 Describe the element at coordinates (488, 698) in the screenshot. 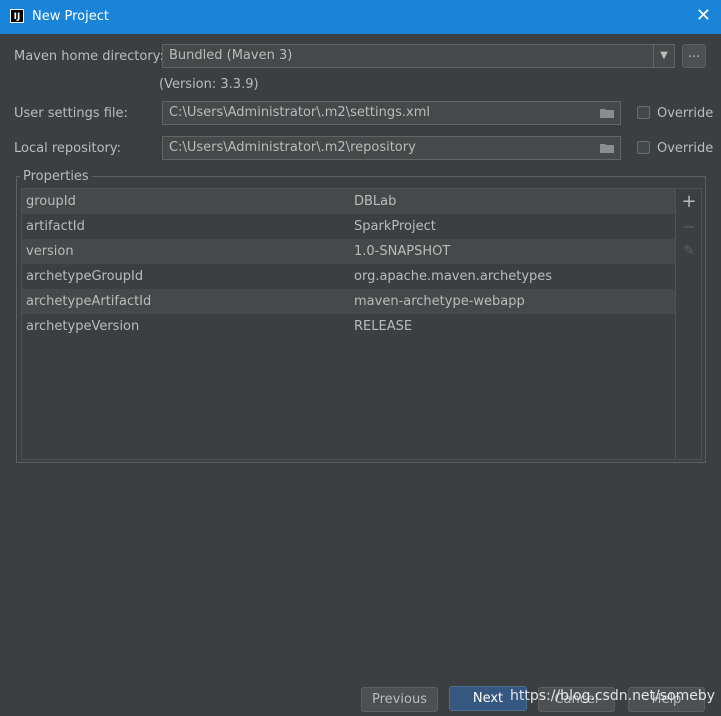

I see `next-button-label: Next` at that location.